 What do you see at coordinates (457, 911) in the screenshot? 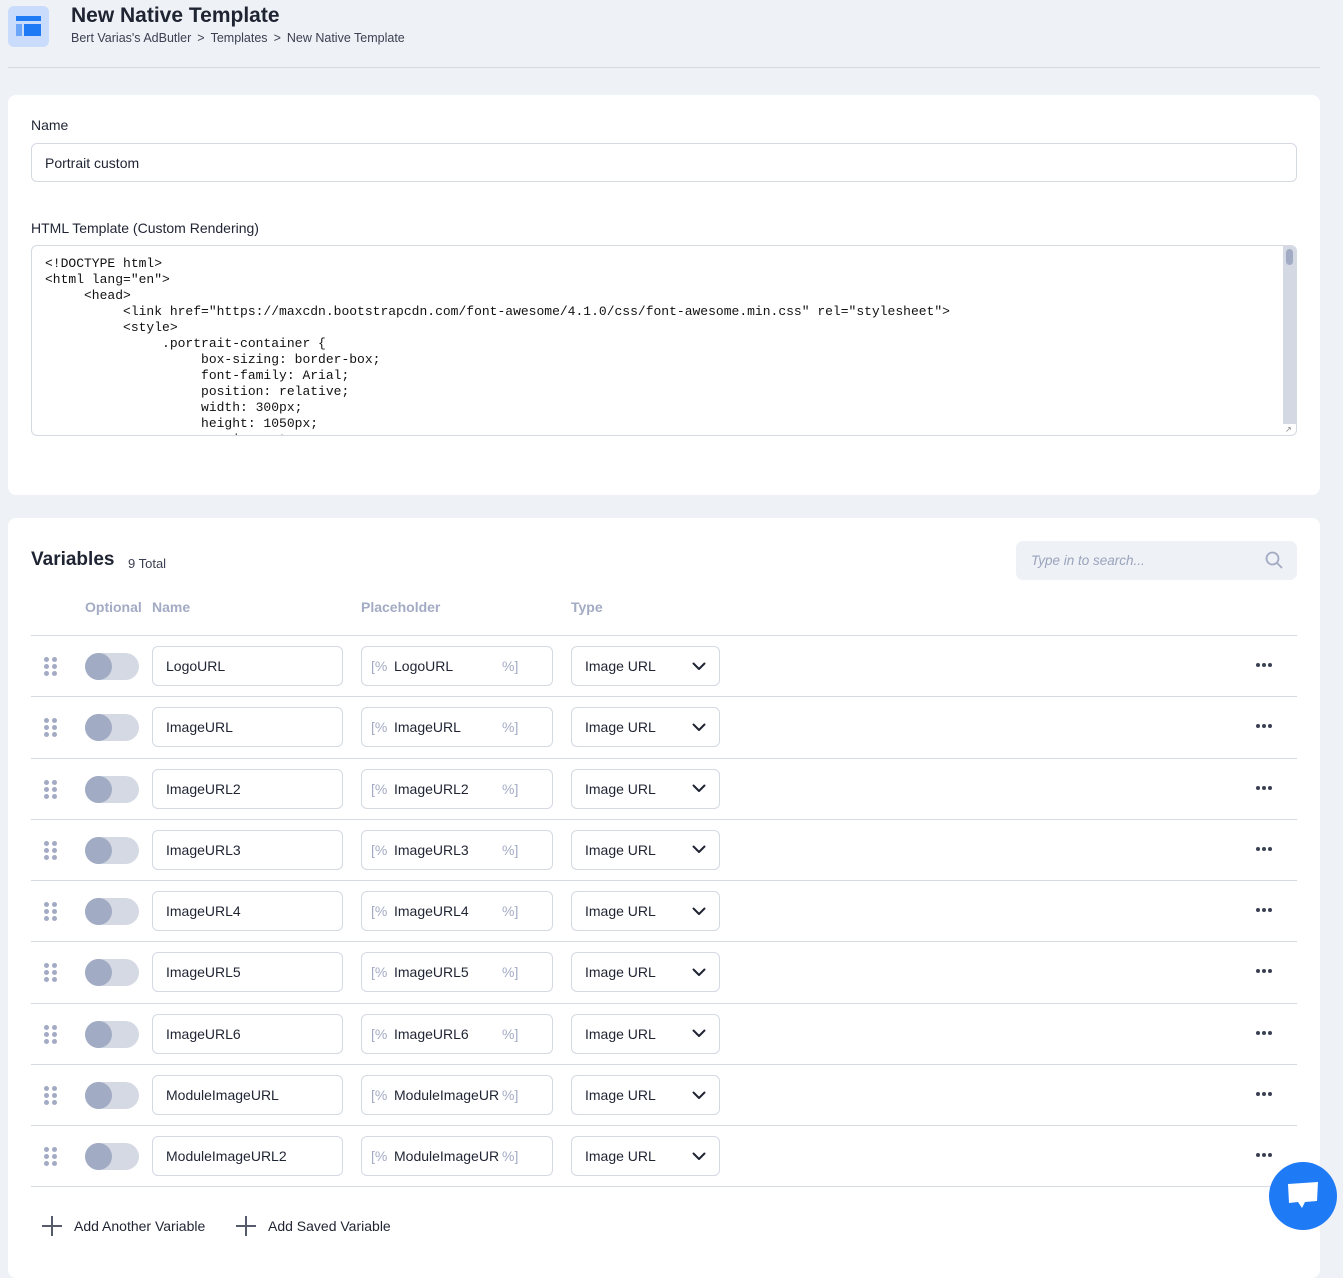
I see `variable-placeholder-input: [% ImageURL4 %]` at bounding box center [457, 911].